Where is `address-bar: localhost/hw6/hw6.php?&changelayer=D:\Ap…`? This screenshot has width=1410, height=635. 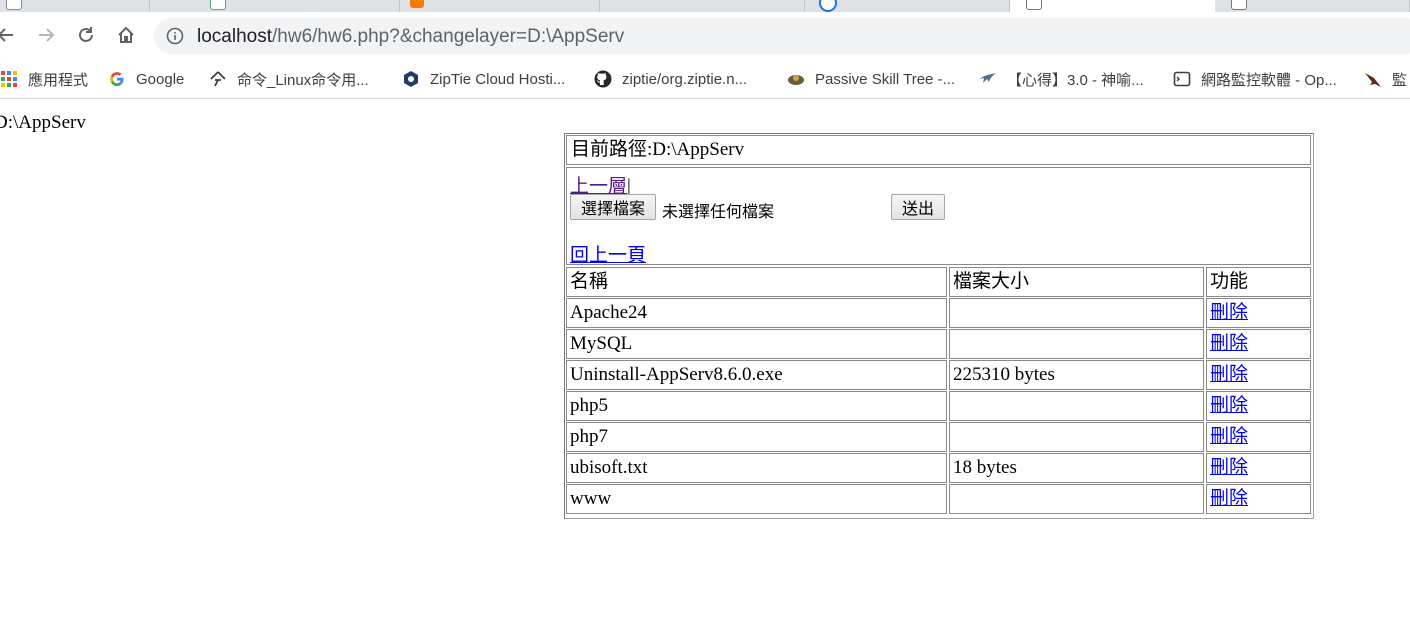
address-bar: localhost/hw6/hw6.php?&changelayer=D:\Ap… is located at coordinates (782, 36).